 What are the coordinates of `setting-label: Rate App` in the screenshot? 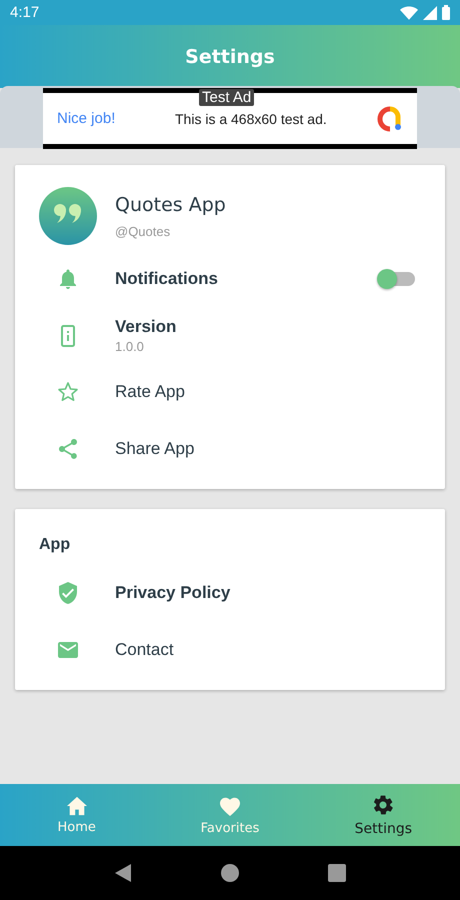 It's located at (150, 392).